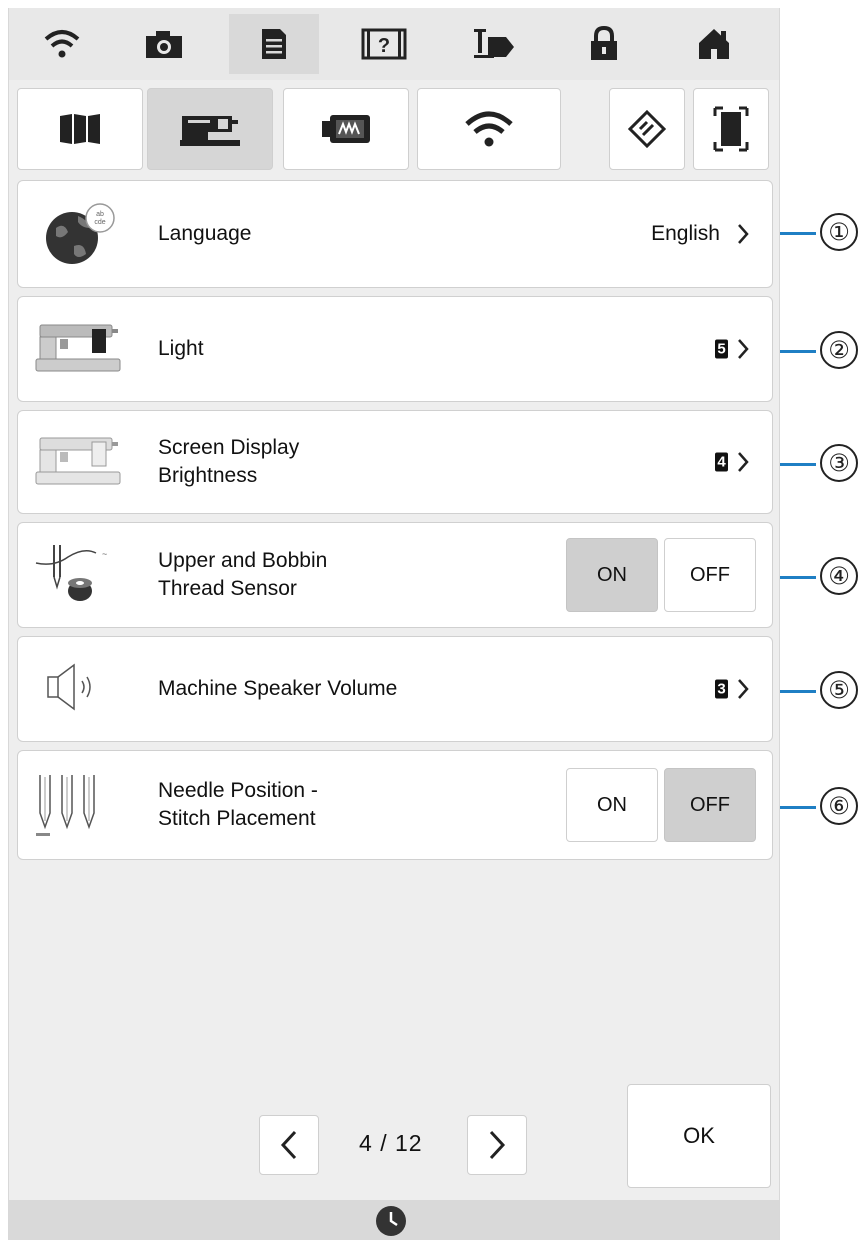  Describe the element at coordinates (604, 44) in the screenshot. I see `lock-icon` at that location.